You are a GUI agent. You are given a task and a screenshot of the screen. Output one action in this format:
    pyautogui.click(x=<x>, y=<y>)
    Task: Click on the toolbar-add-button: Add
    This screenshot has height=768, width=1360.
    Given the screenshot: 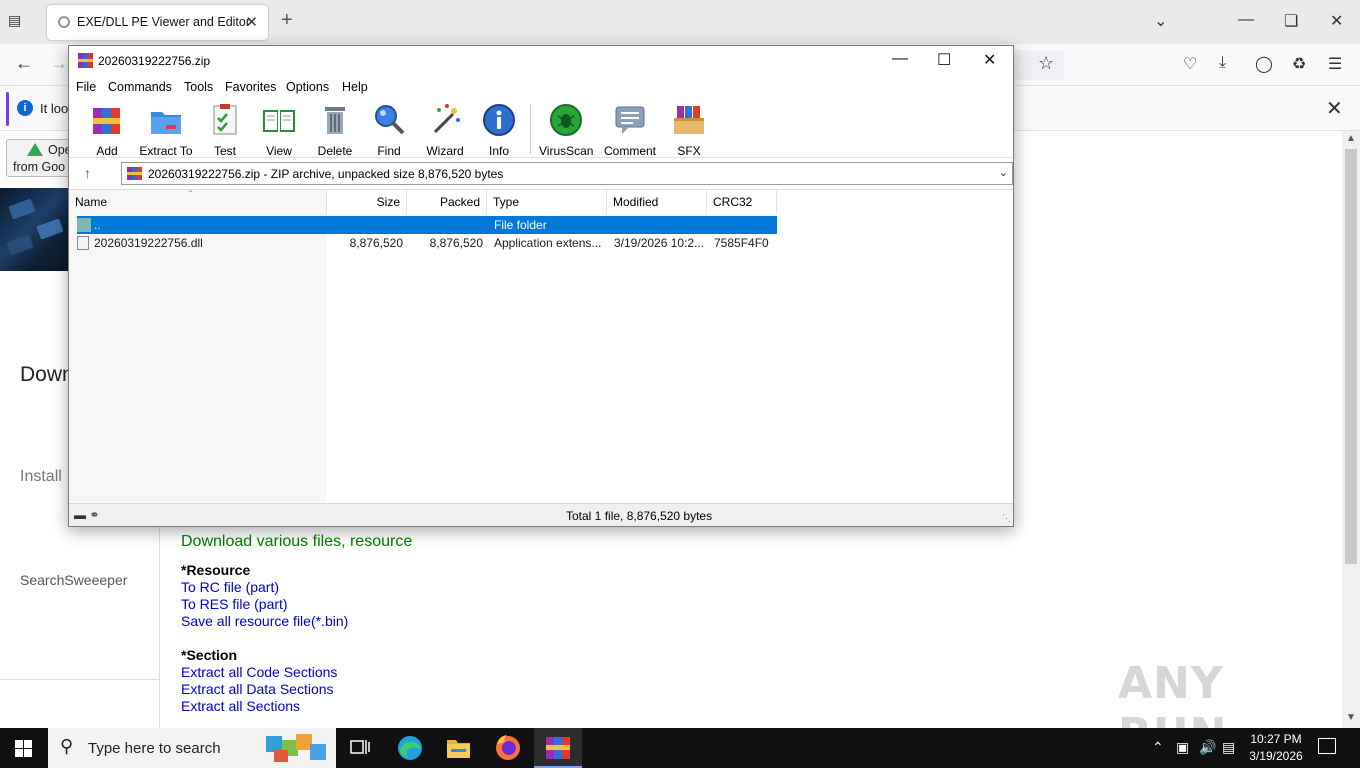 What is the action you would take?
    pyautogui.click(x=107, y=130)
    